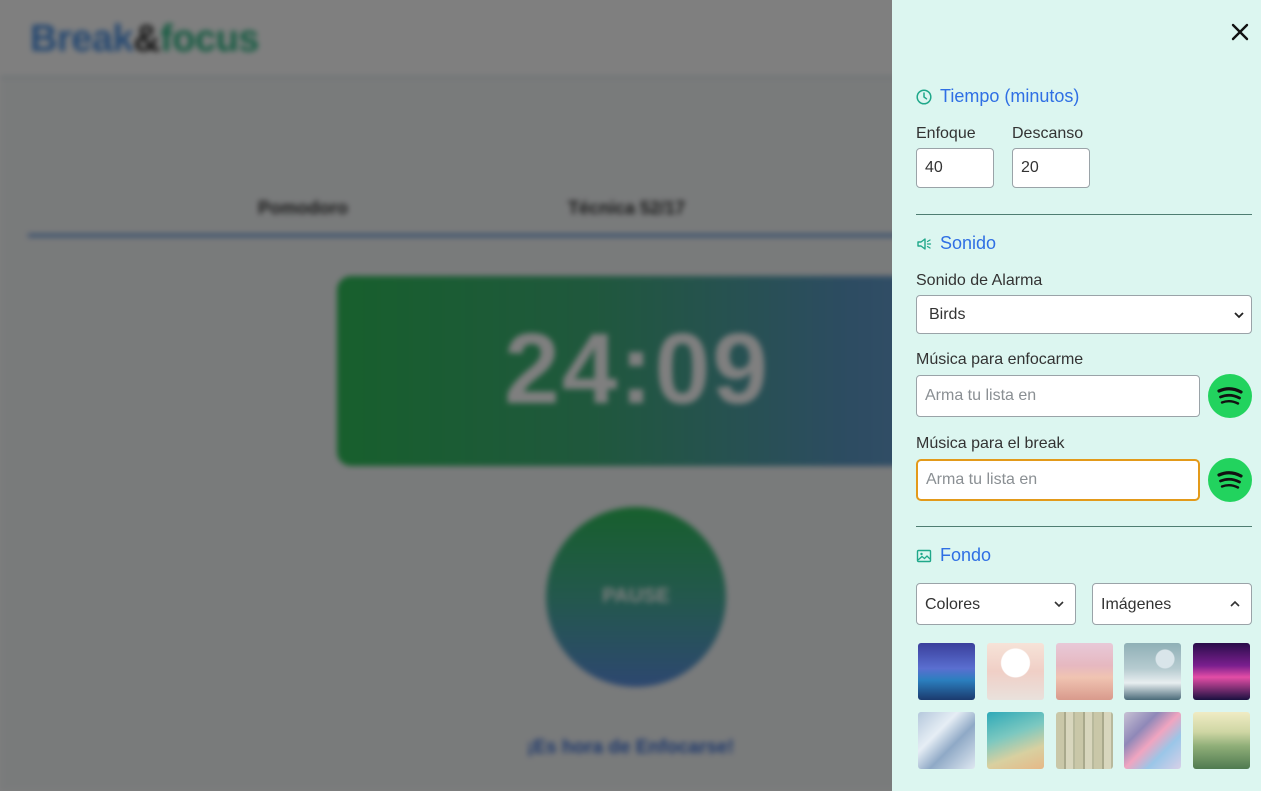 The width and height of the screenshot is (1261, 791). What do you see at coordinates (1051, 168) in the screenshot?
I see `break-minutes-input` at bounding box center [1051, 168].